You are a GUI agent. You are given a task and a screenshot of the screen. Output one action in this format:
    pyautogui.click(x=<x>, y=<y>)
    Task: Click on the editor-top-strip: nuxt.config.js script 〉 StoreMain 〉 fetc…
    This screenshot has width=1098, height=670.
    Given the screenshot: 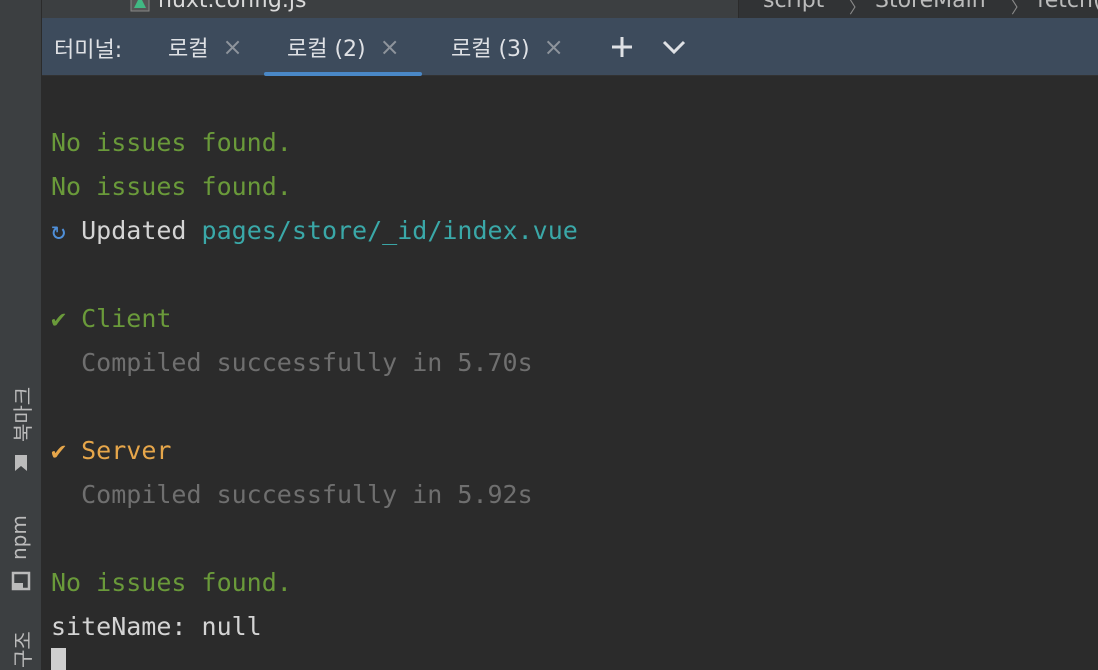 What is the action you would take?
    pyautogui.click(x=570, y=9)
    